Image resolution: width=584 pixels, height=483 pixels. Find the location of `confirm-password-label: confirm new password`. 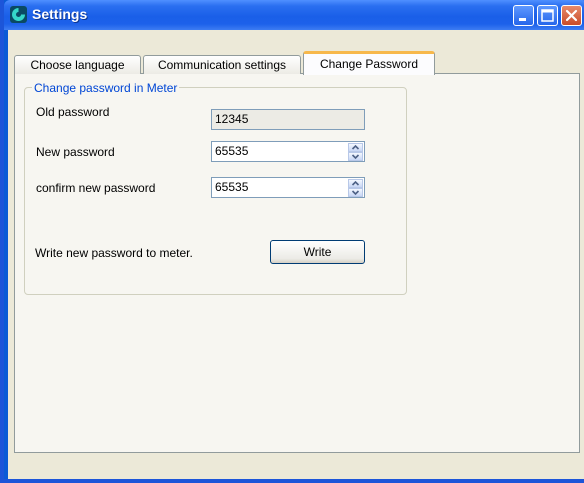

confirm-password-label: confirm new password is located at coordinates (96, 188).